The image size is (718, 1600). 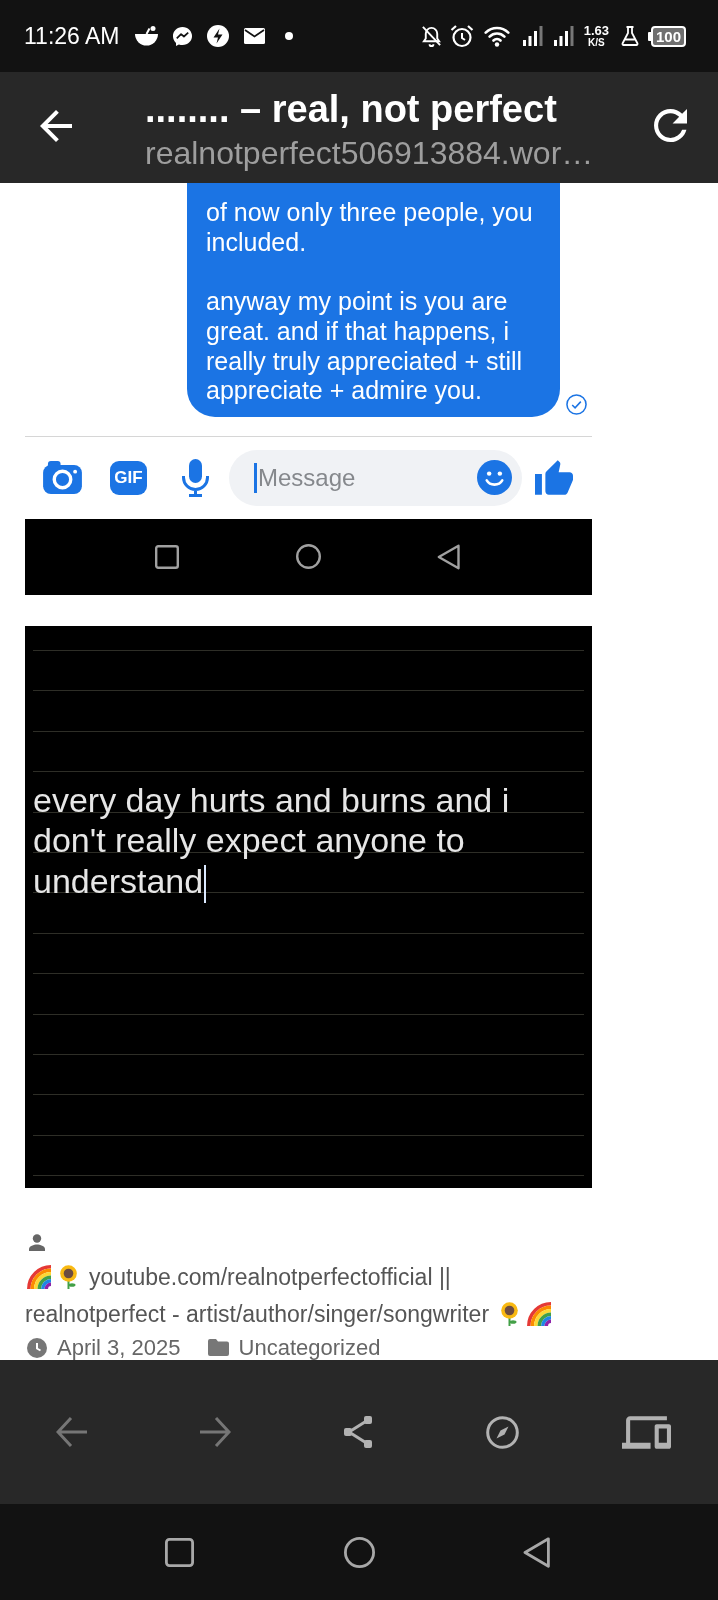 I want to click on laptop-phone-icon, so click(x=646, y=1432).